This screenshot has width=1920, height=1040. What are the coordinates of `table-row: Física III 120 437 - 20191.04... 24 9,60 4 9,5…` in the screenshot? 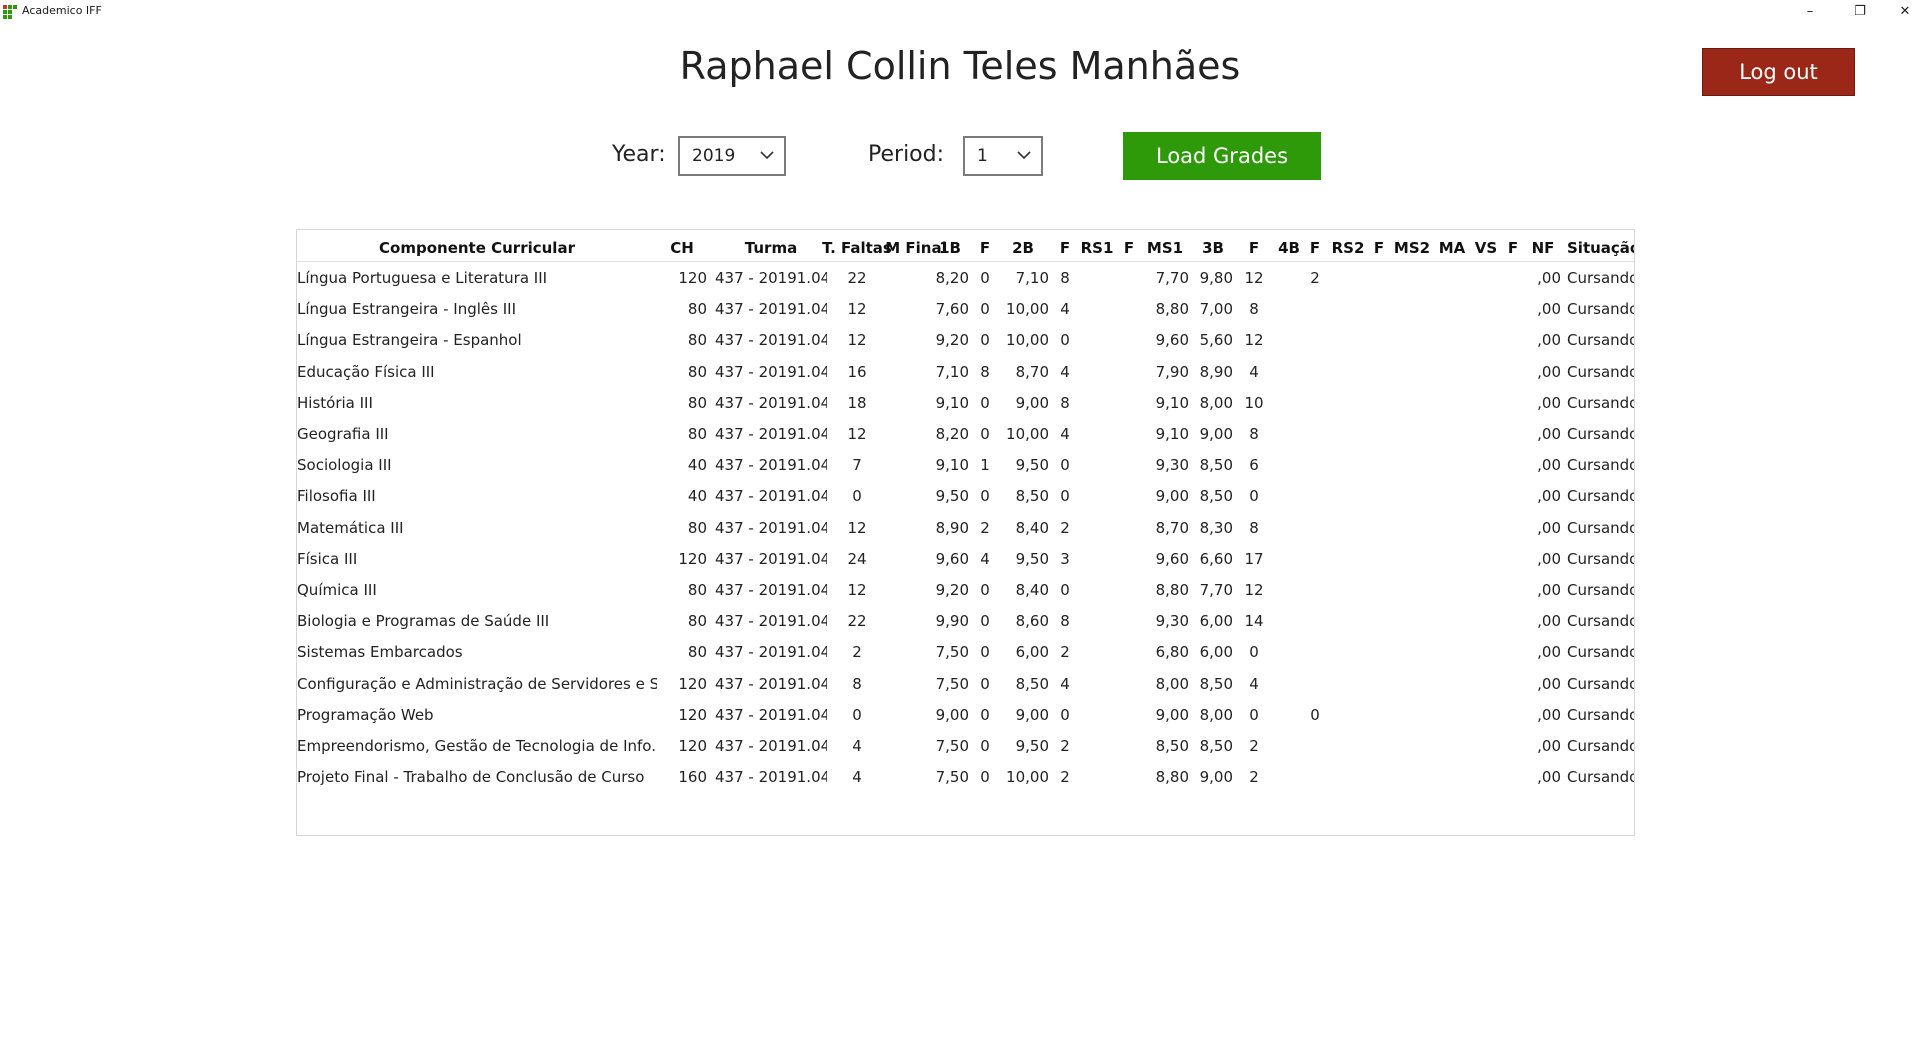 It's located at (965, 559).